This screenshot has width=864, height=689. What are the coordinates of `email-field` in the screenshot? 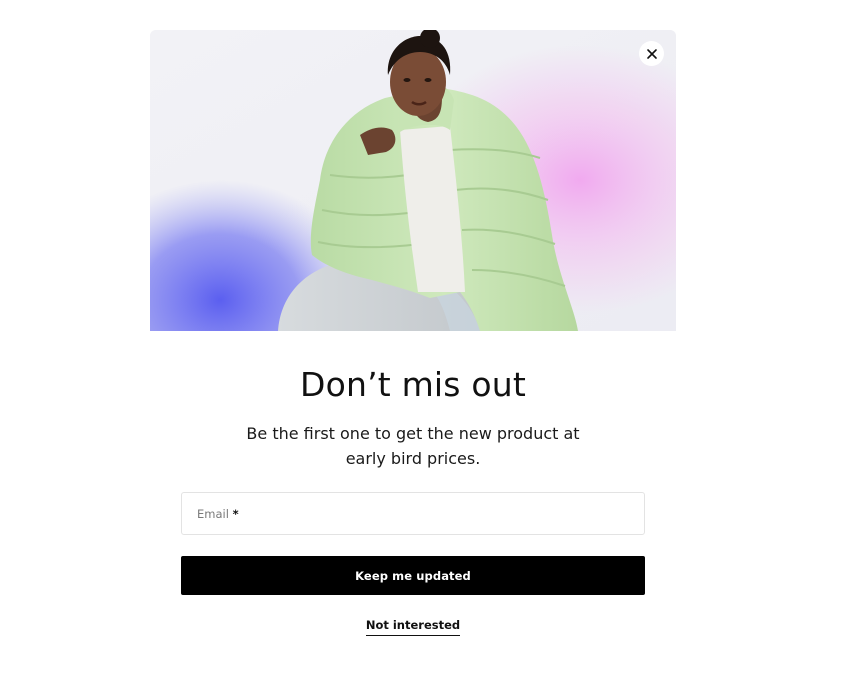 It's located at (413, 513).